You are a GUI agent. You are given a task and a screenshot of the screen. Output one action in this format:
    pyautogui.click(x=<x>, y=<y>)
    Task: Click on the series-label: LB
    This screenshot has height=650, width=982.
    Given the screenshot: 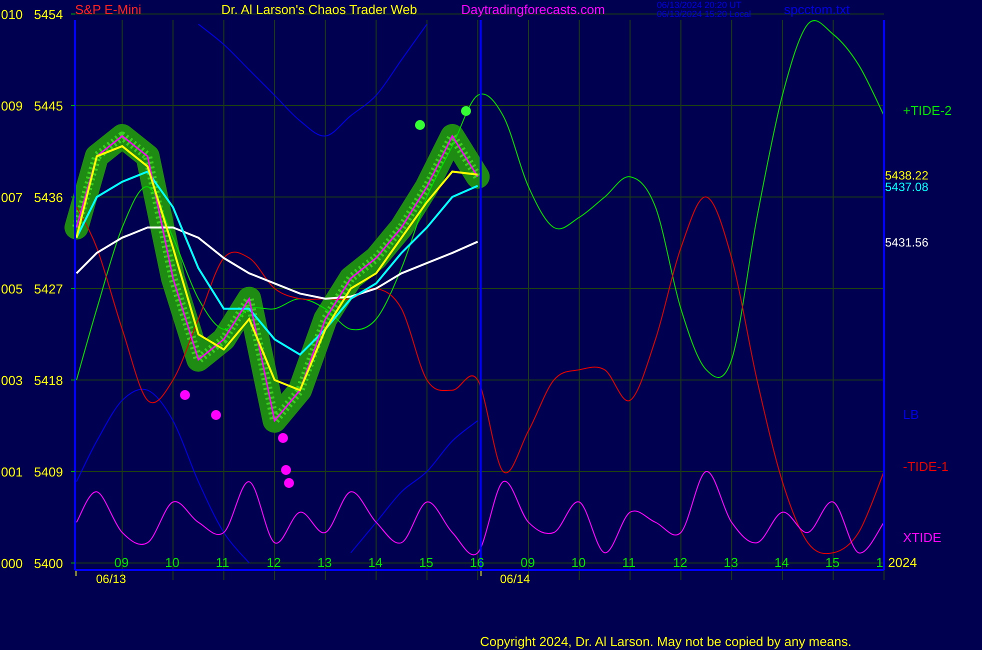 What is the action you would take?
    pyautogui.click(x=911, y=414)
    